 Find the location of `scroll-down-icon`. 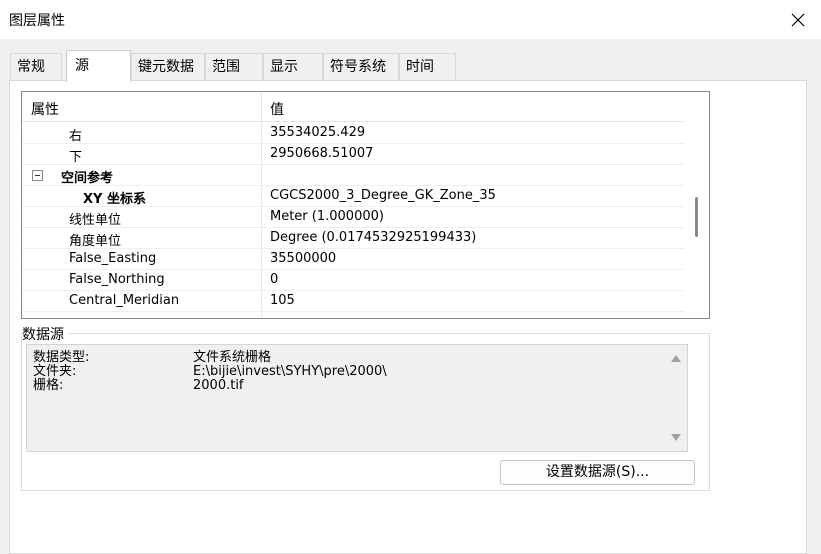

scroll-down-icon is located at coordinates (676, 437).